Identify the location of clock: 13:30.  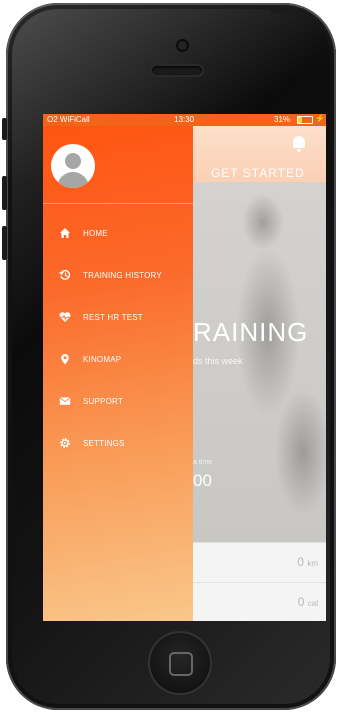
(184, 119).